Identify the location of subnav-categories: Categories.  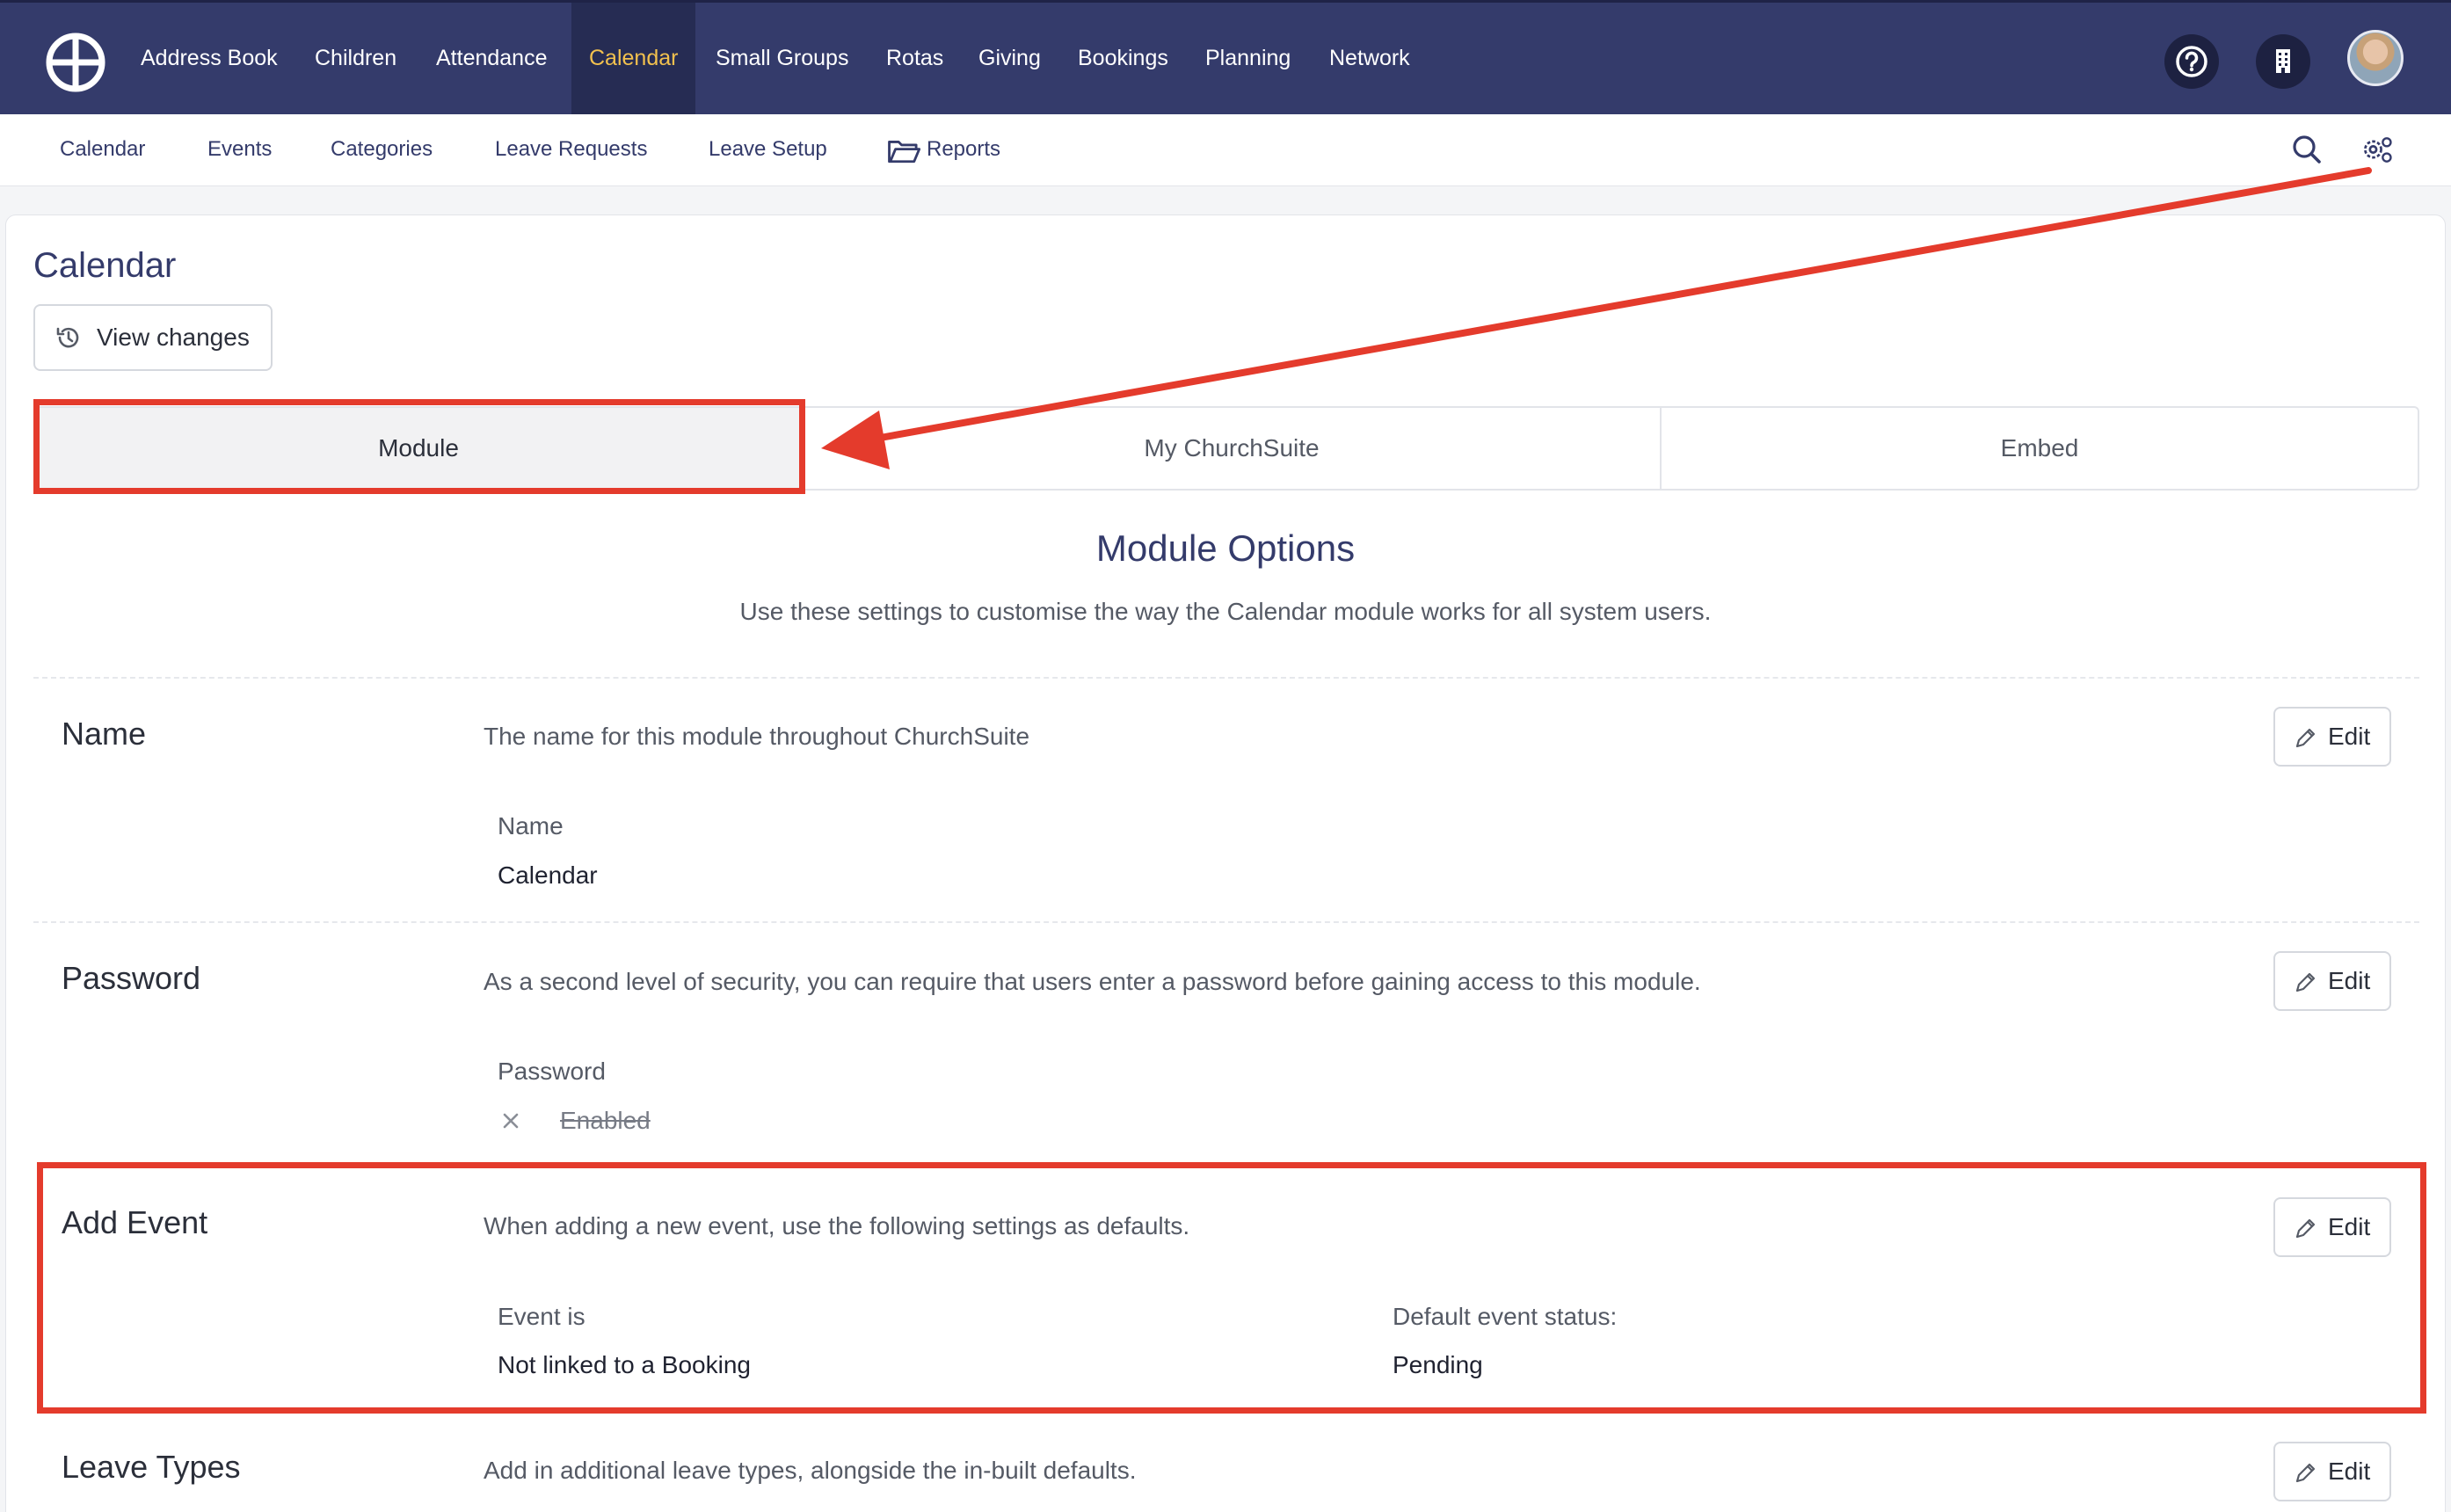
(382, 149).